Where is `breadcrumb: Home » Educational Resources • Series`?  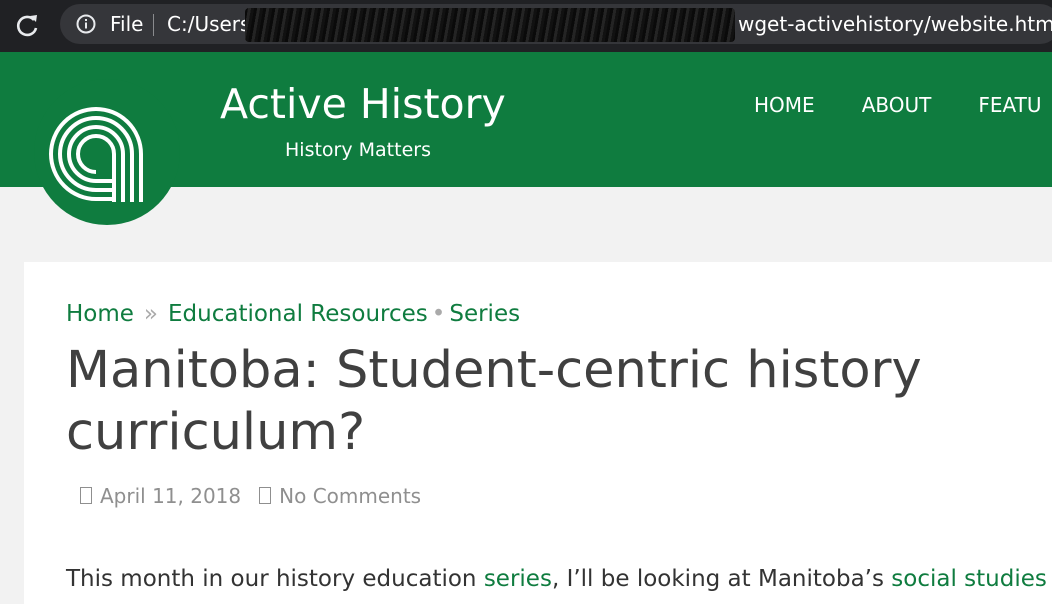
breadcrumb: Home » Educational Resources • Series is located at coordinates (293, 314).